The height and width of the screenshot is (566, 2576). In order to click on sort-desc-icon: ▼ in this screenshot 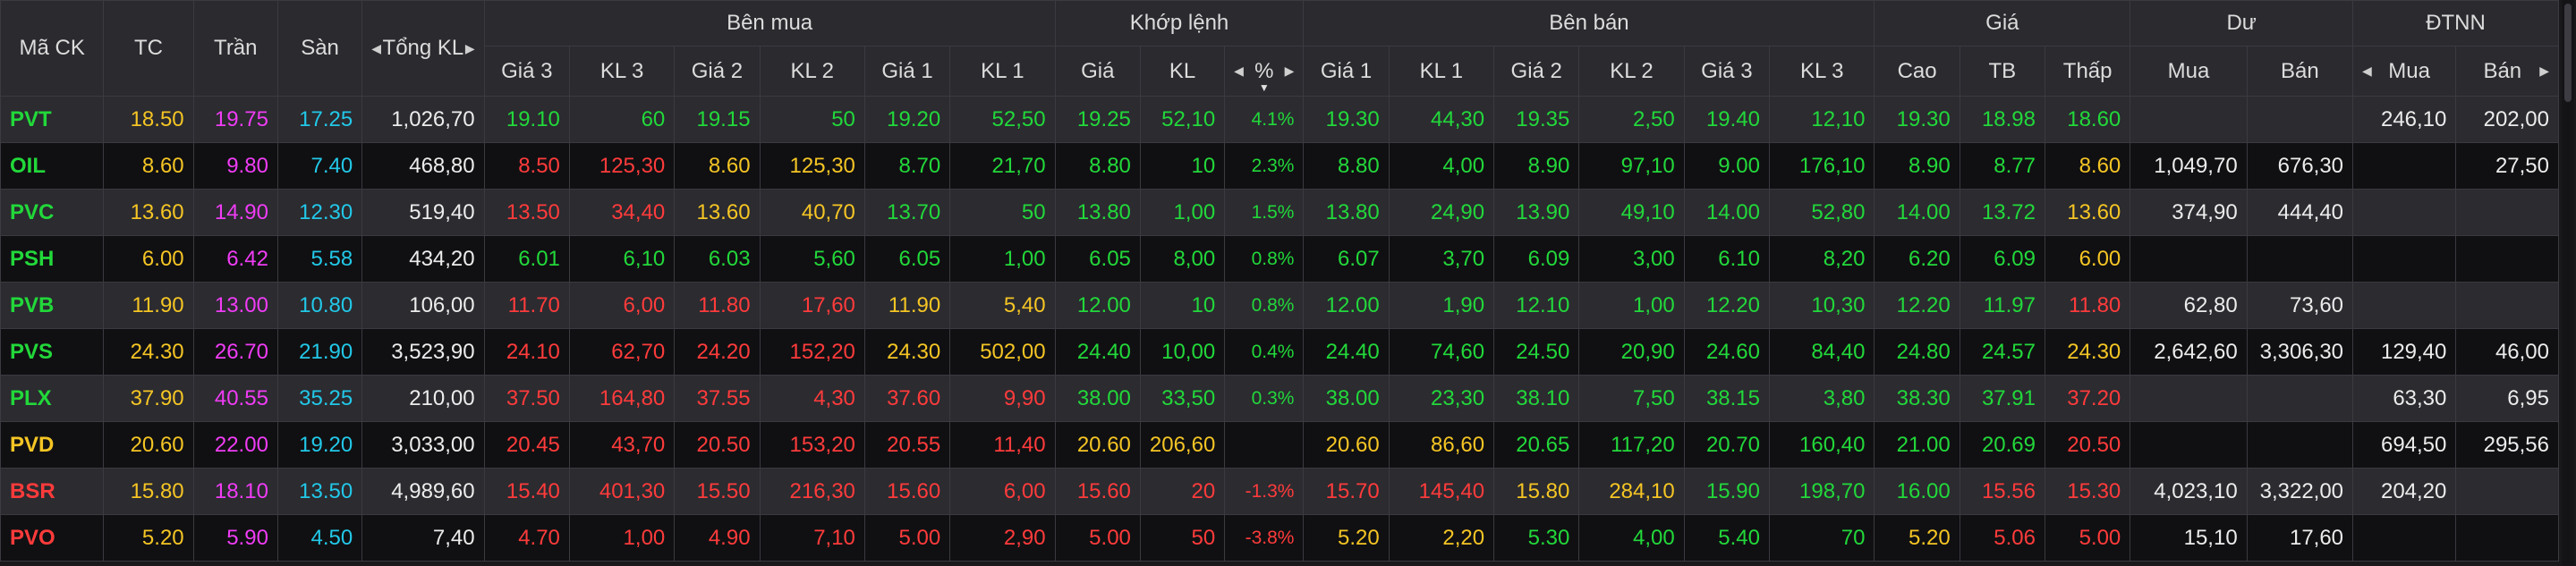, I will do `click(1264, 87)`.